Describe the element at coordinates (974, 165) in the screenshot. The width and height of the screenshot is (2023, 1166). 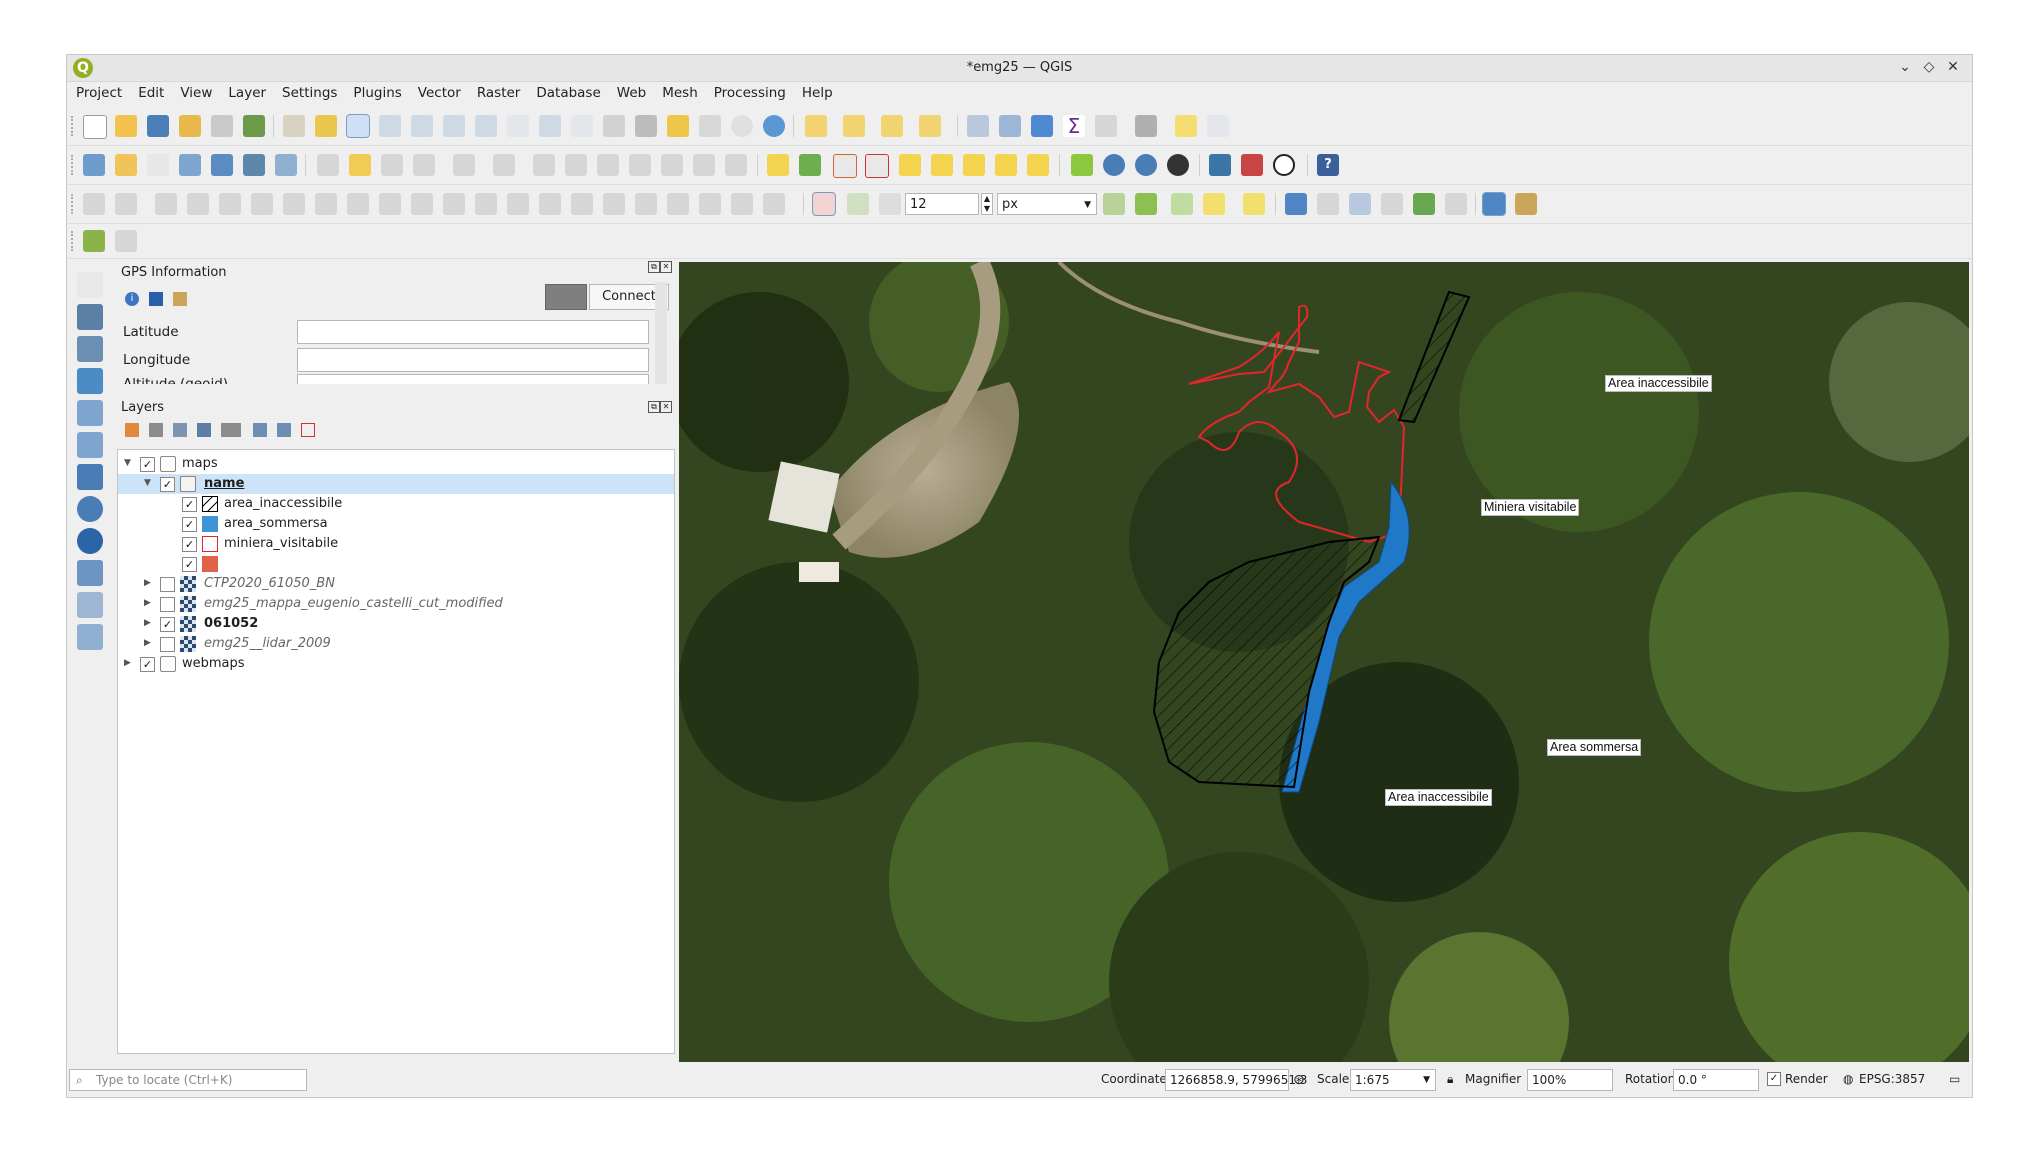
I see `change-label-icon` at that location.